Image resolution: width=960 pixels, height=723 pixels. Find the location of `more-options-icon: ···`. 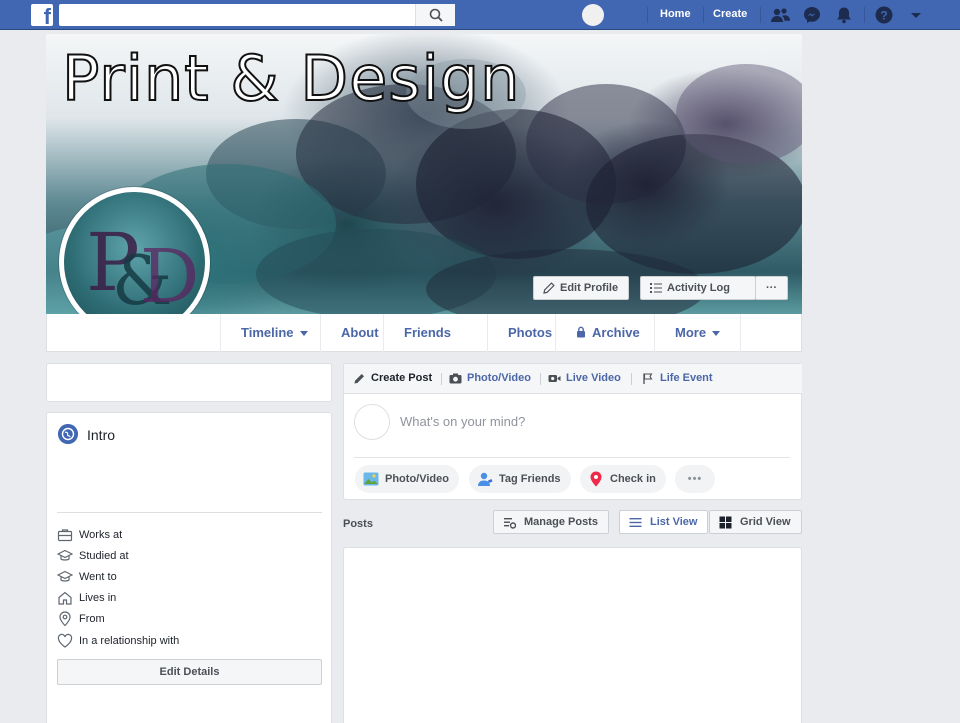

more-options-icon: ··· is located at coordinates (771, 288).